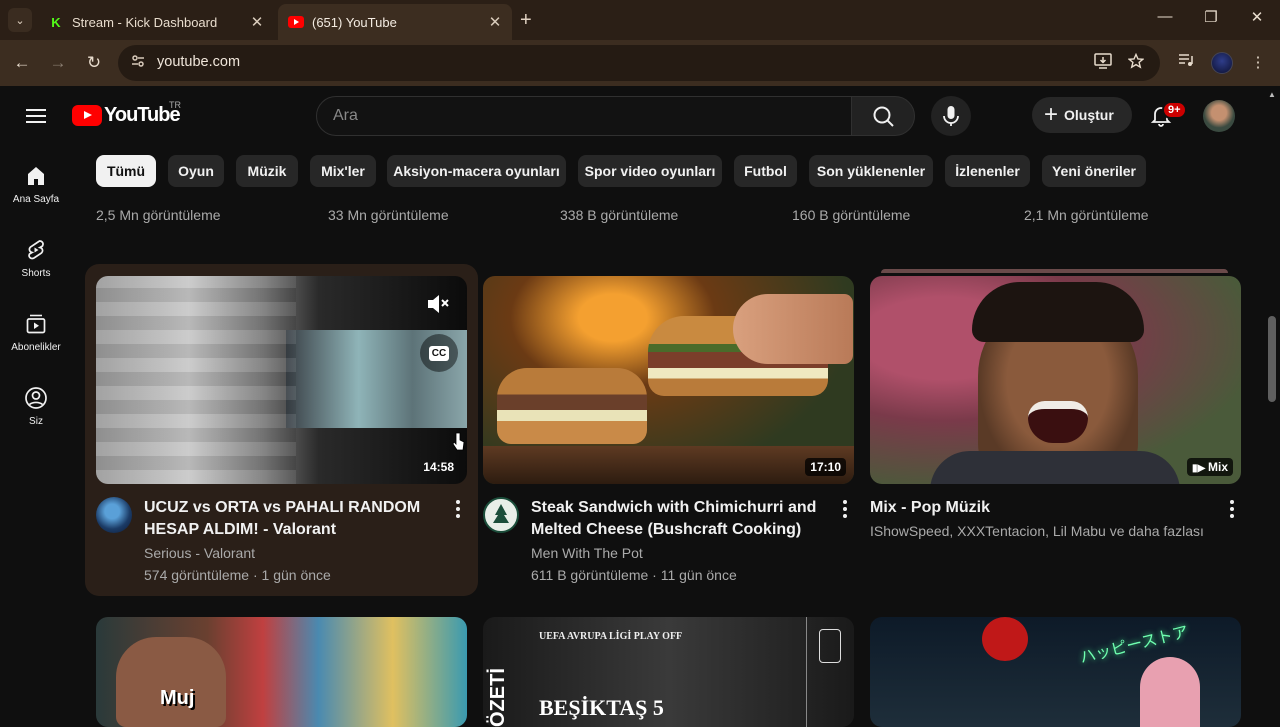  What do you see at coordinates (175, 105) in the screenshot?
I see `country-code: TR` at bounding box center [175, 105].